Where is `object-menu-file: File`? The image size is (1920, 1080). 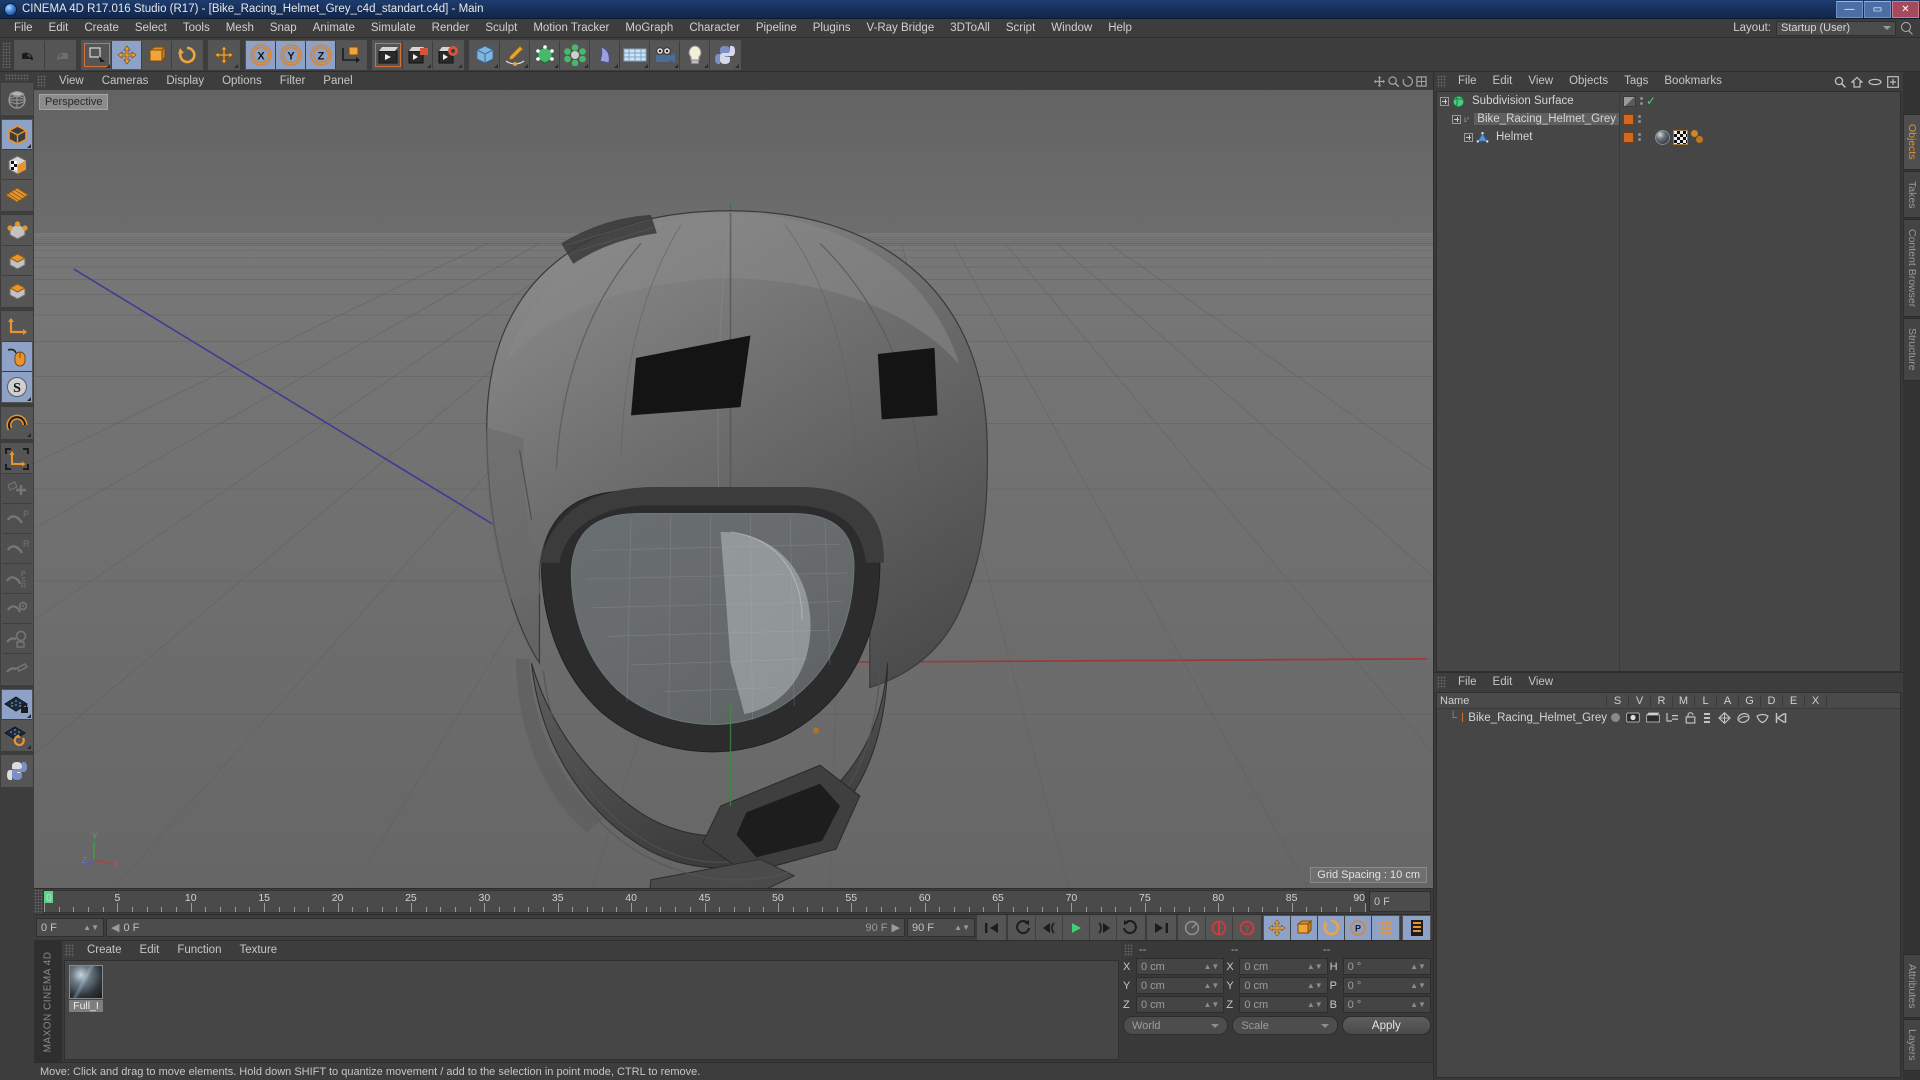 object-menu-file: File is located at coordinates (1467, 81).